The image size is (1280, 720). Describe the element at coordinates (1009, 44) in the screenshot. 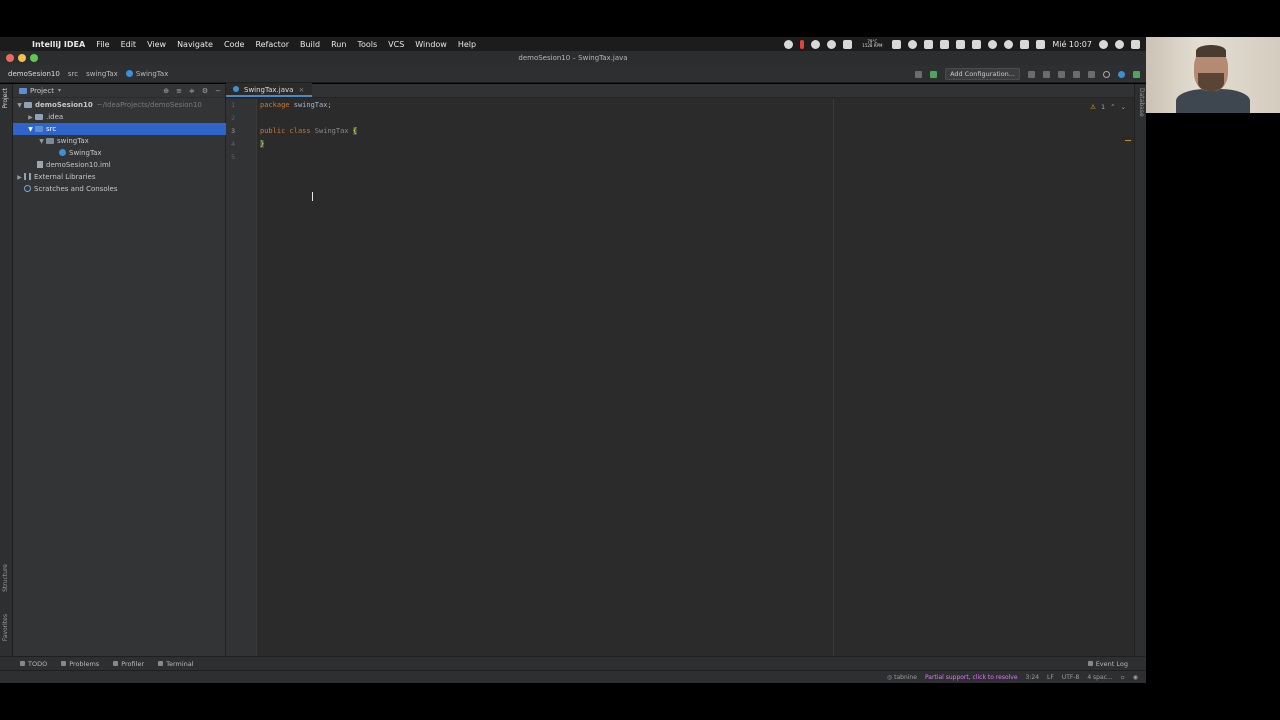

I see `wifi-icon` at that location.